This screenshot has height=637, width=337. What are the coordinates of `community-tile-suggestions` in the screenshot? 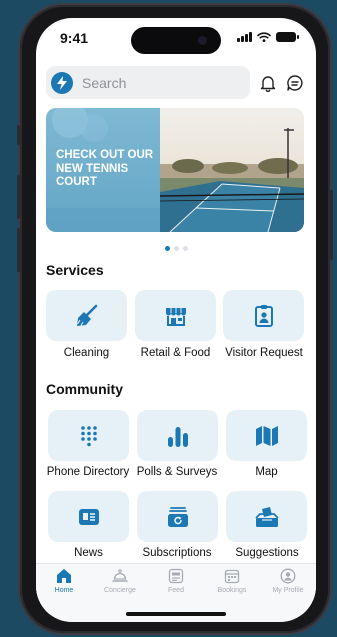 It's located at (266, 516).